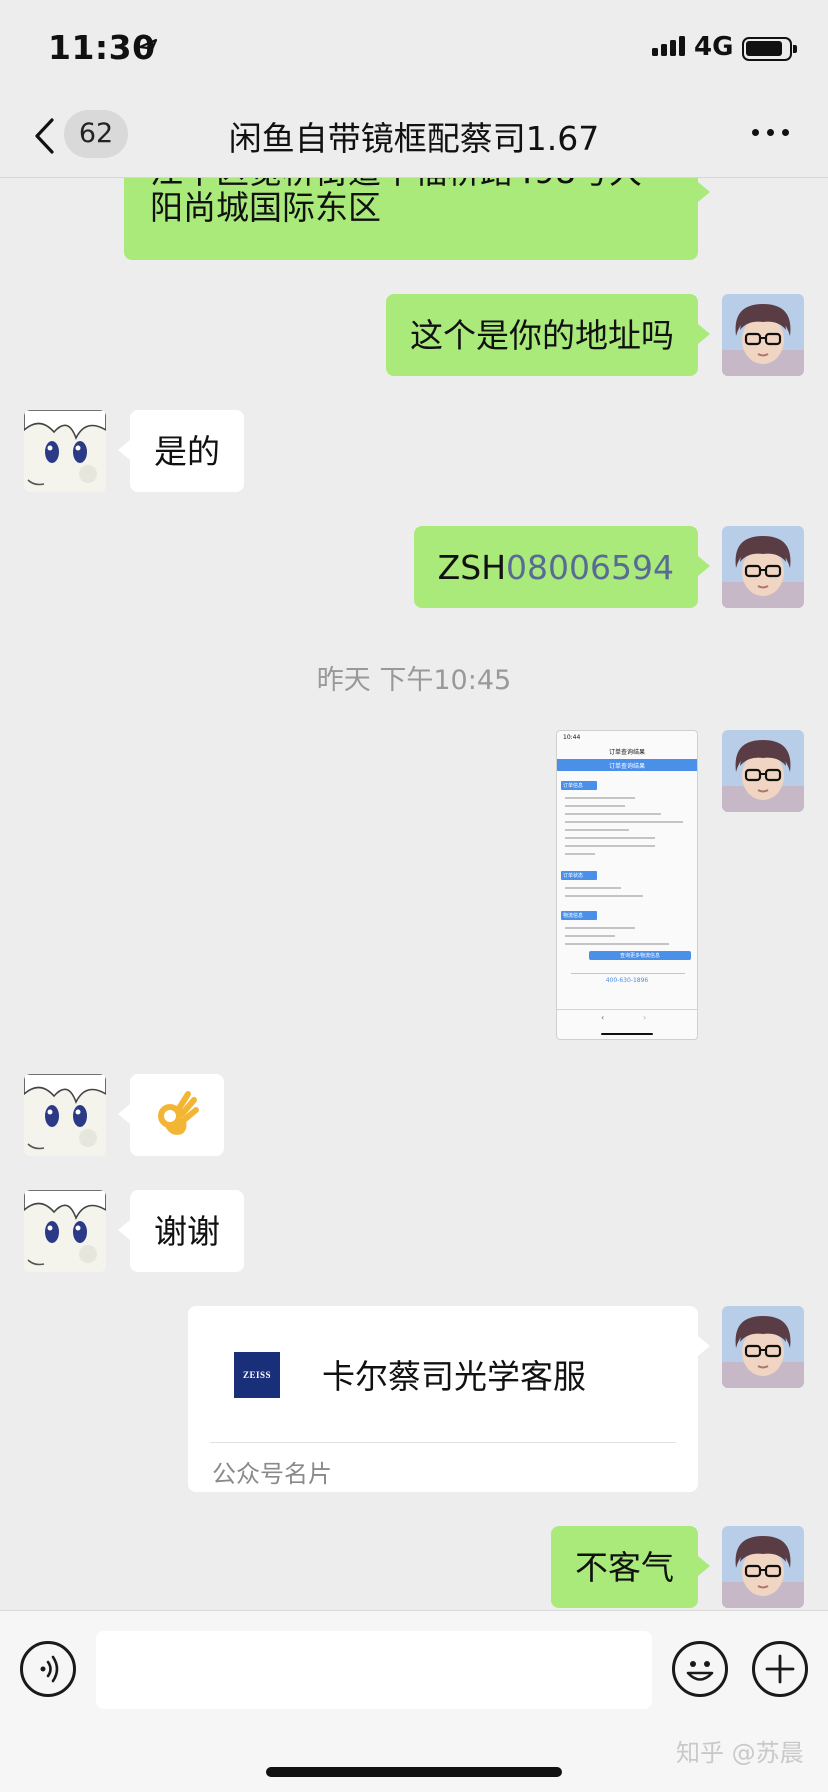 This screenshot has height=1792, width=828. What do you see at coordinates (627, 980) in the screenshot?
I see `thumb-footer-phone: 400-630-1896` at bounding box center [627, 980].